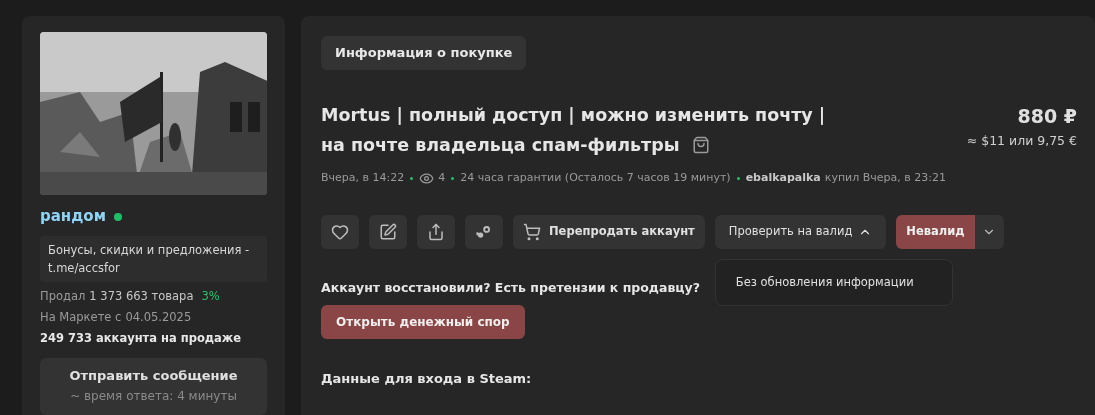  Describe the element at coordinates (700, 145) in the screenshot. I see `bag-icon` at that location.